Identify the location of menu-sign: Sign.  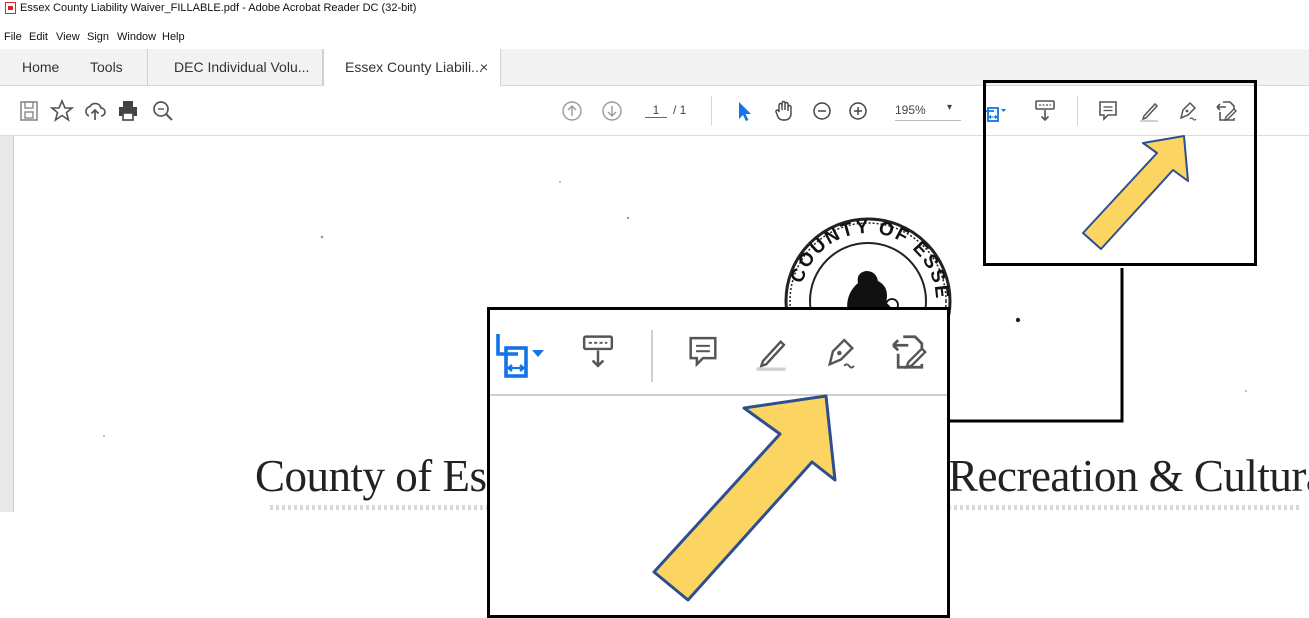
(98, 37).